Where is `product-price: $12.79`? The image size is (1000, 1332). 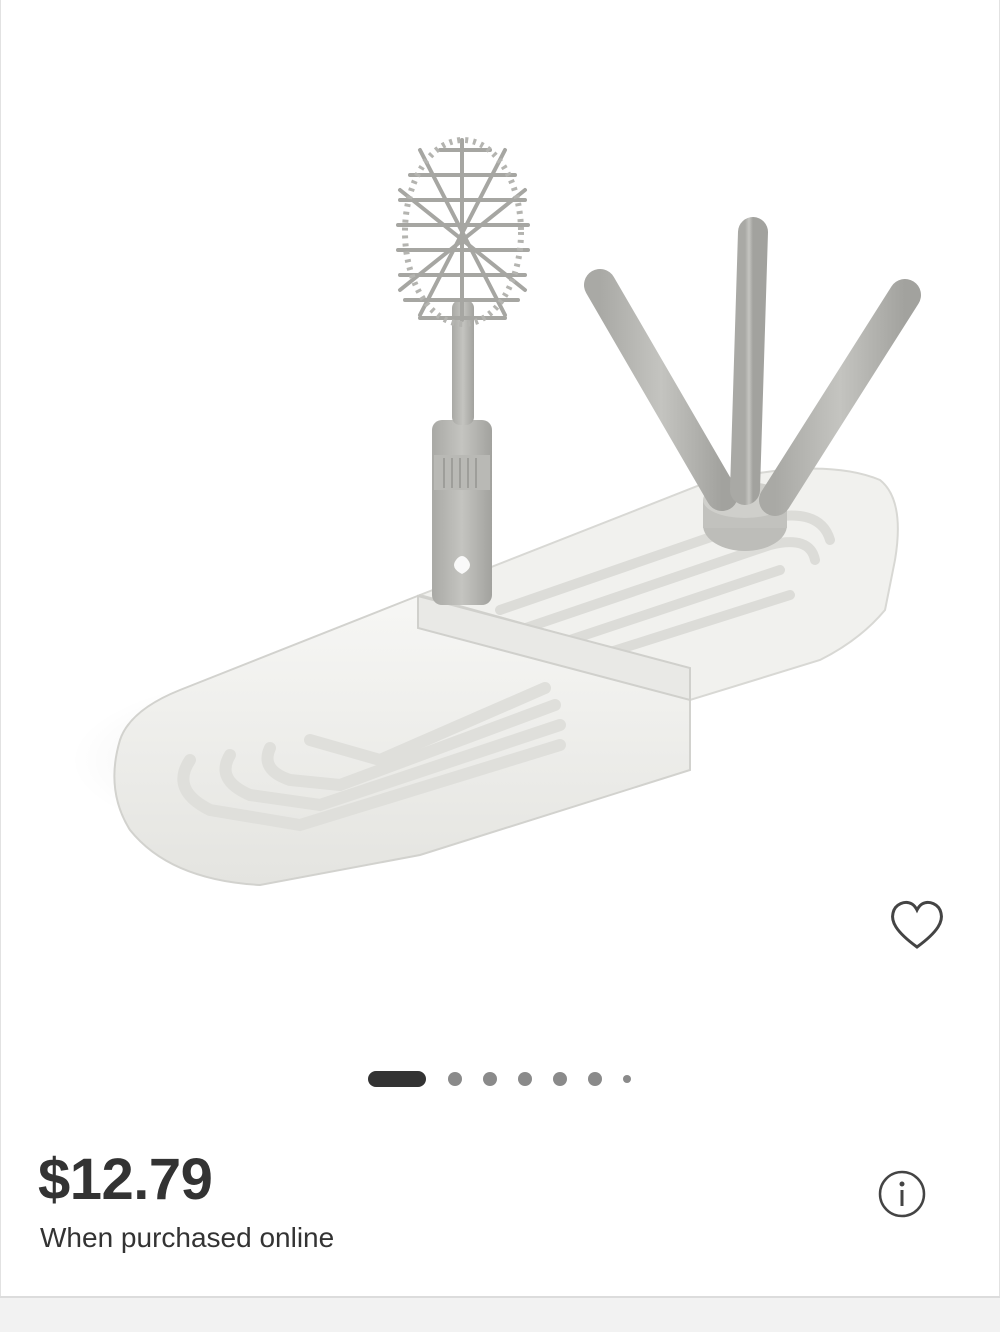 product-price: $12.79 is located at coordinates (125, 1179).